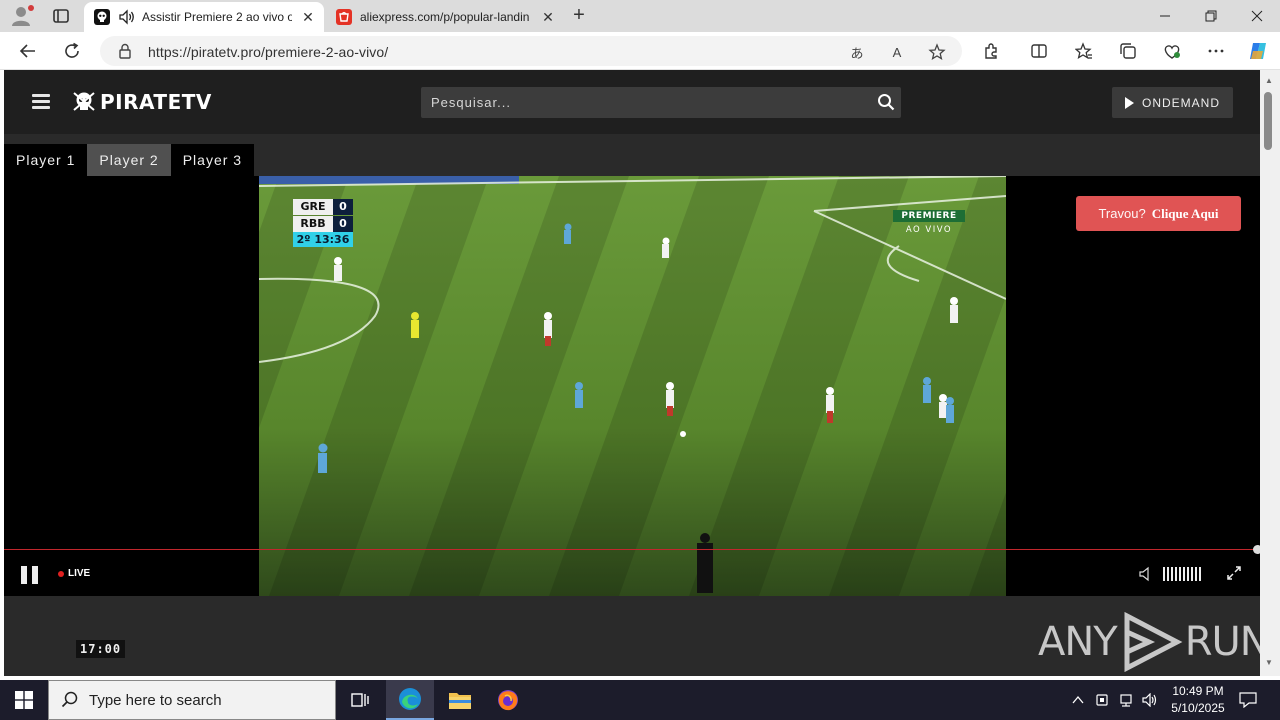  What do you see at coordinates (1269, 81) in the screenshot?
I see `scroll-up-icon: ▲` at bounding box center [1269, 81].